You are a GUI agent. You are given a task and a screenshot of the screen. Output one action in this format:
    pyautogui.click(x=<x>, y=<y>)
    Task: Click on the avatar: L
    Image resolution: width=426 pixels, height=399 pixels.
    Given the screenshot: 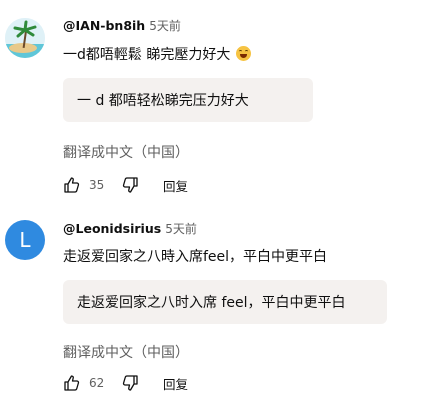 What is the action you would take?
    pyautogui.click(x=25, y=240)
    